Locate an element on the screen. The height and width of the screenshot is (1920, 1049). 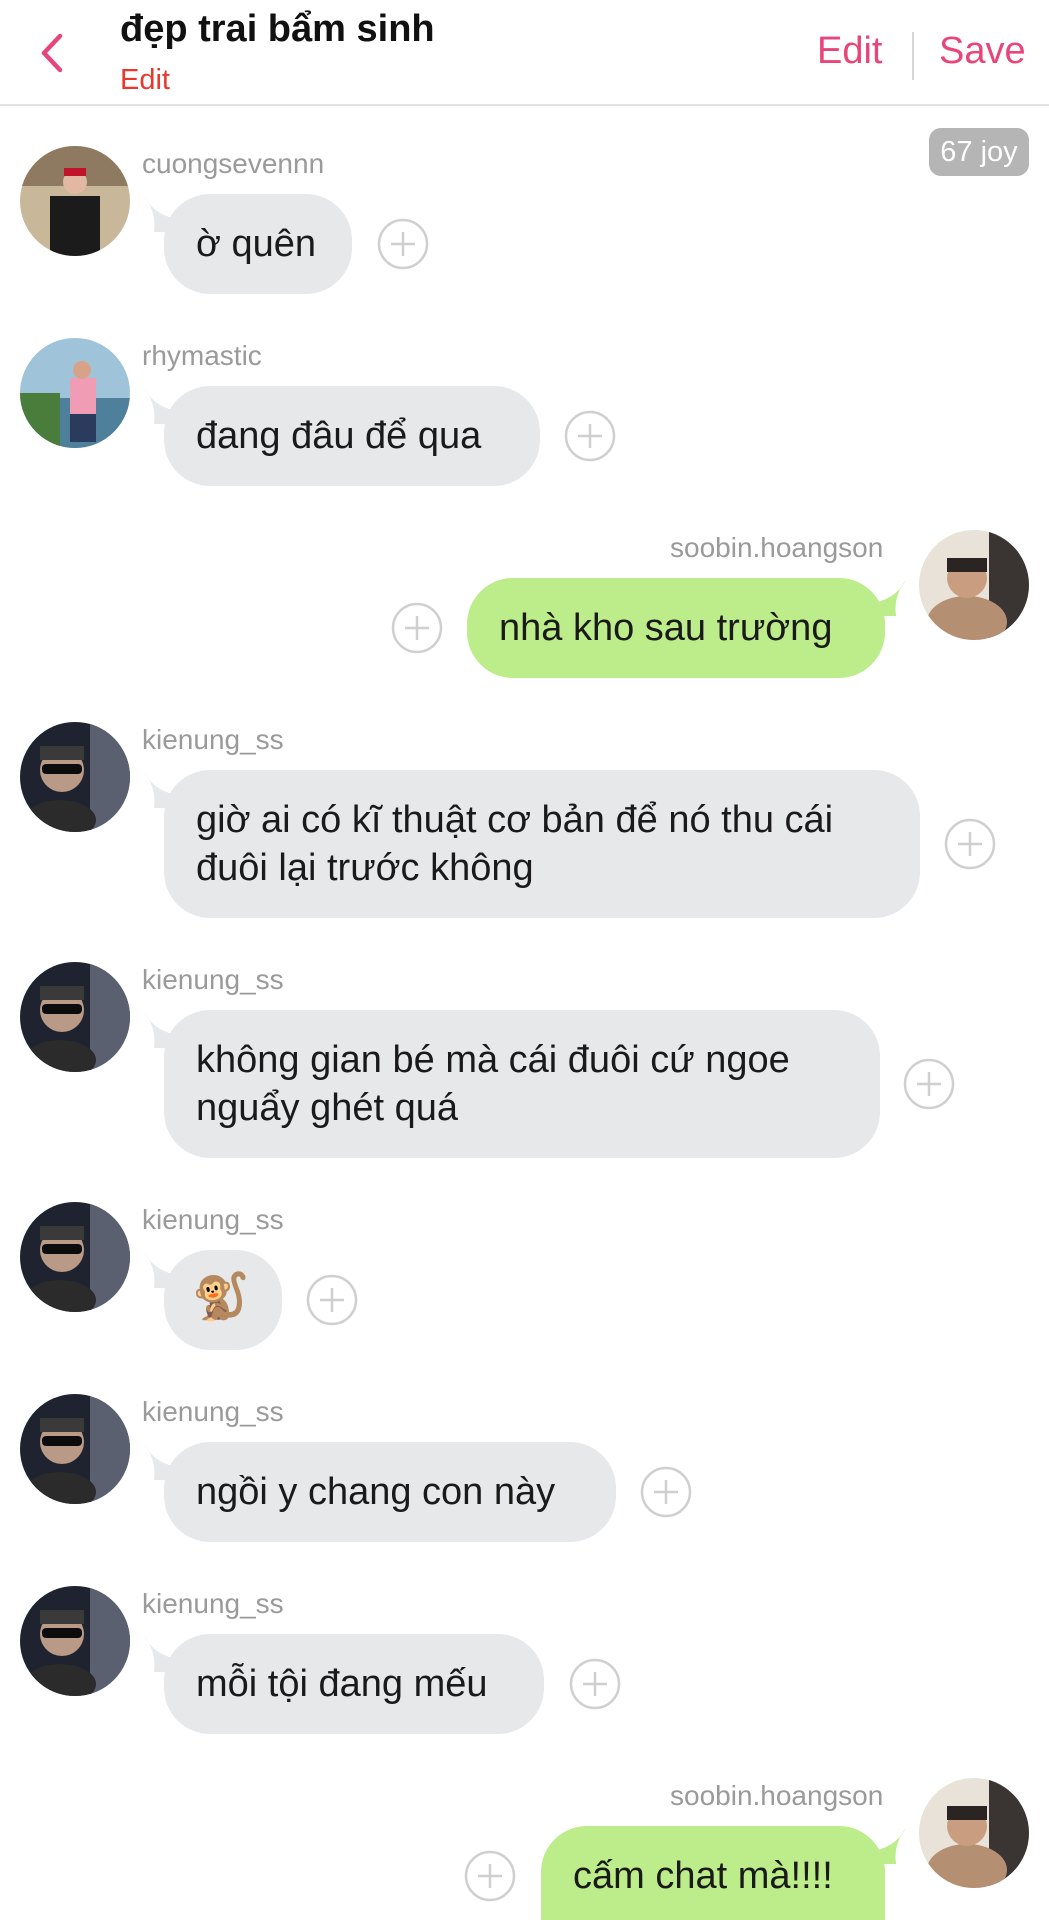
avatar-cuongsevennn is located at coordinates (75, 201).